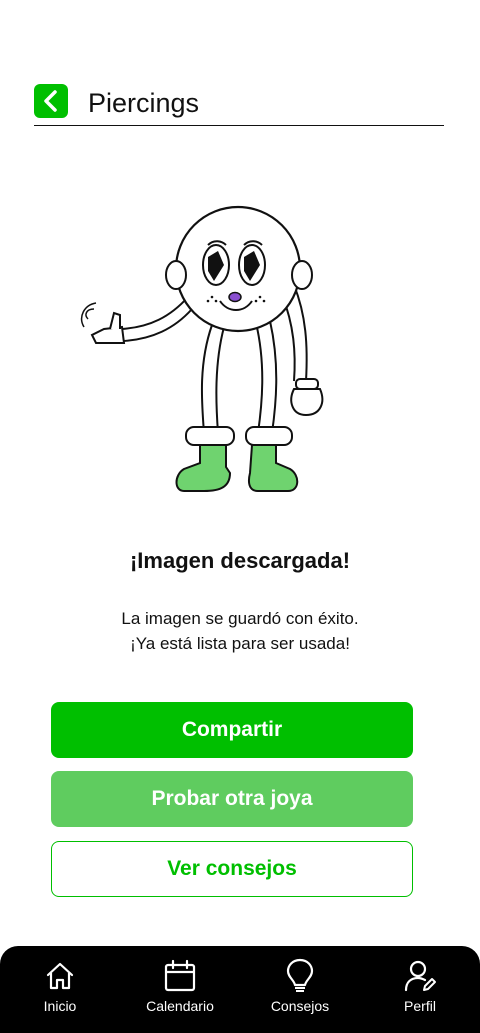 The height and width of the screenshot is (1033, 480). What do you see at coordinates (232, 730) in the screenshot?
I see `share-button: Compartir` at bounding box center [232, 730].